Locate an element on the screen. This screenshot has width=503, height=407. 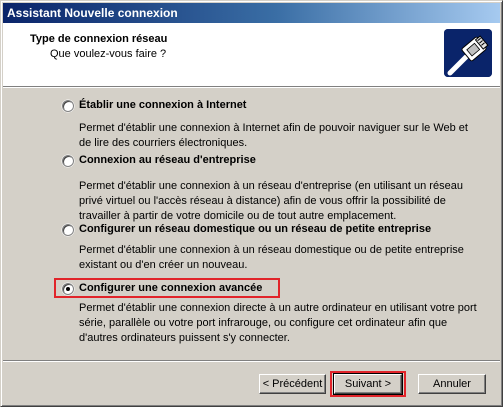
radio-home-network is located at coordinates (68, 230).